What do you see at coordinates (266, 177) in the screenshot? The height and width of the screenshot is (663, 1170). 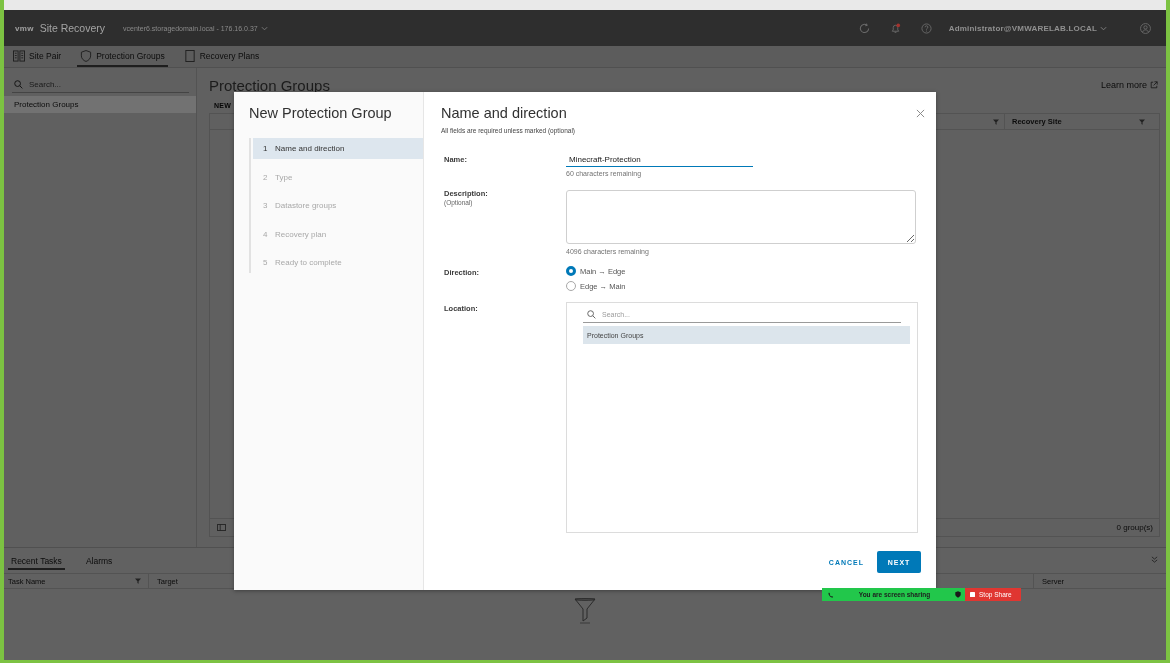 I see `step-number: 2` at bounding box center [266, 177].